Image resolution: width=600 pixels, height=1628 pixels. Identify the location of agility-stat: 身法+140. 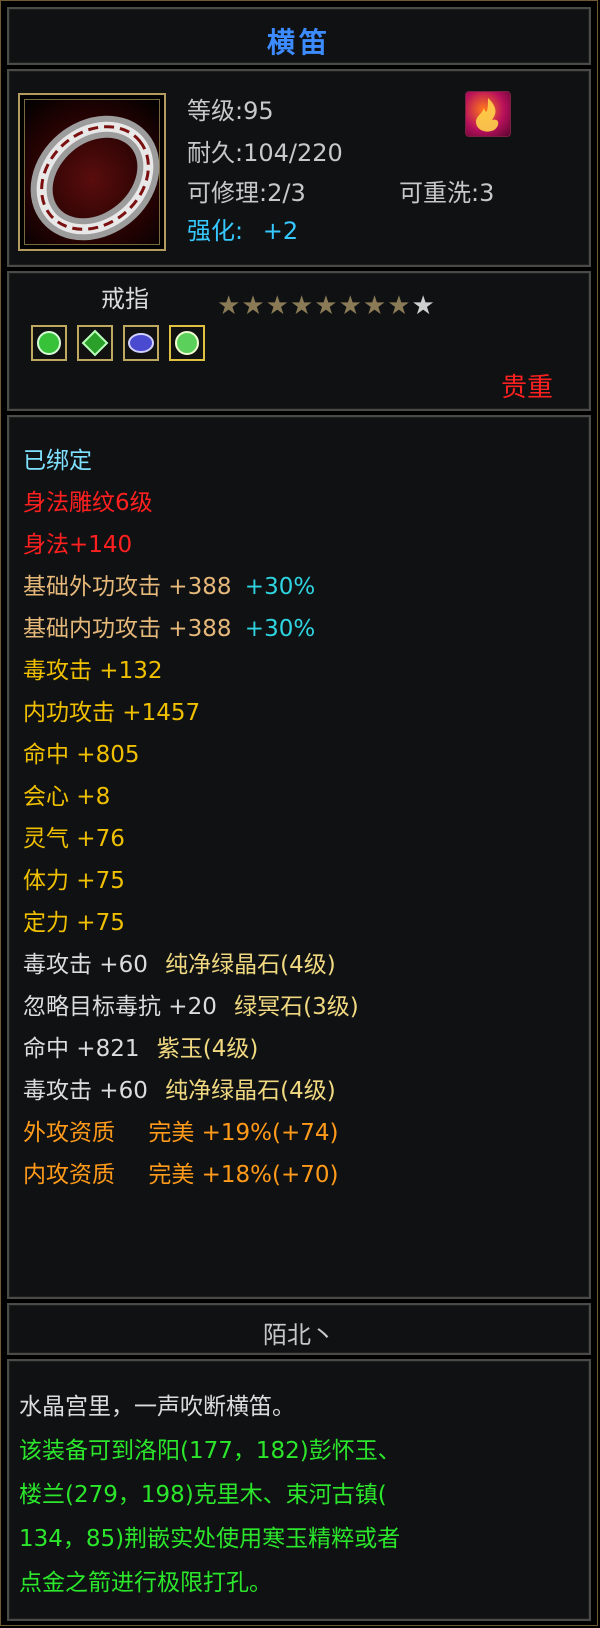
(78, 545).